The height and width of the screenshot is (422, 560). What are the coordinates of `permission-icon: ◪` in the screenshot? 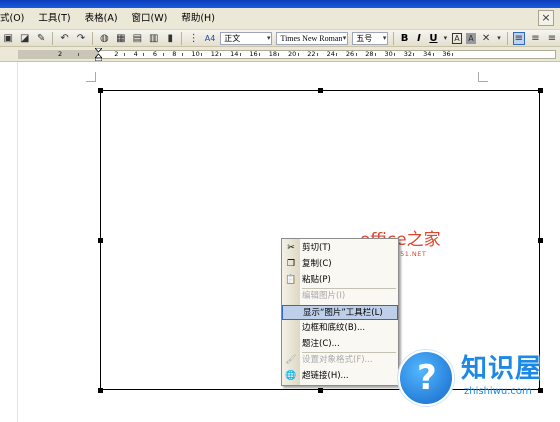 It's located at (24, 38).